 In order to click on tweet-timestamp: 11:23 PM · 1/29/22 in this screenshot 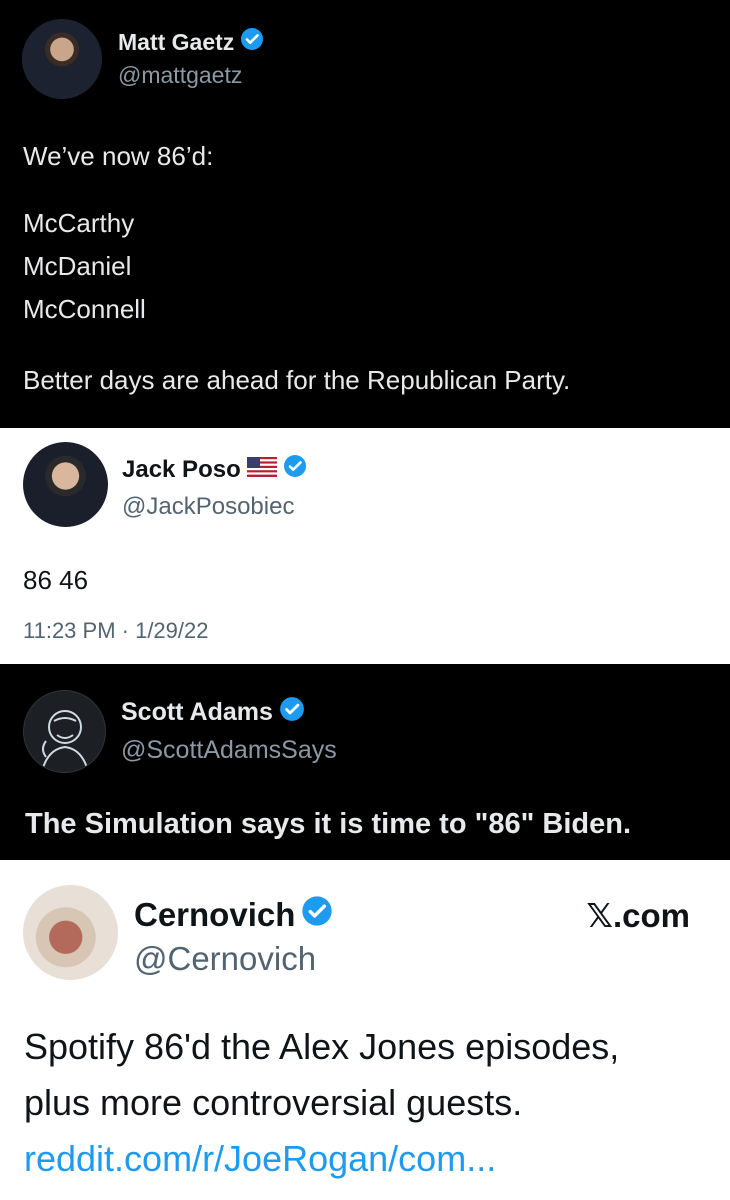, I will do `click(116, 631)`.